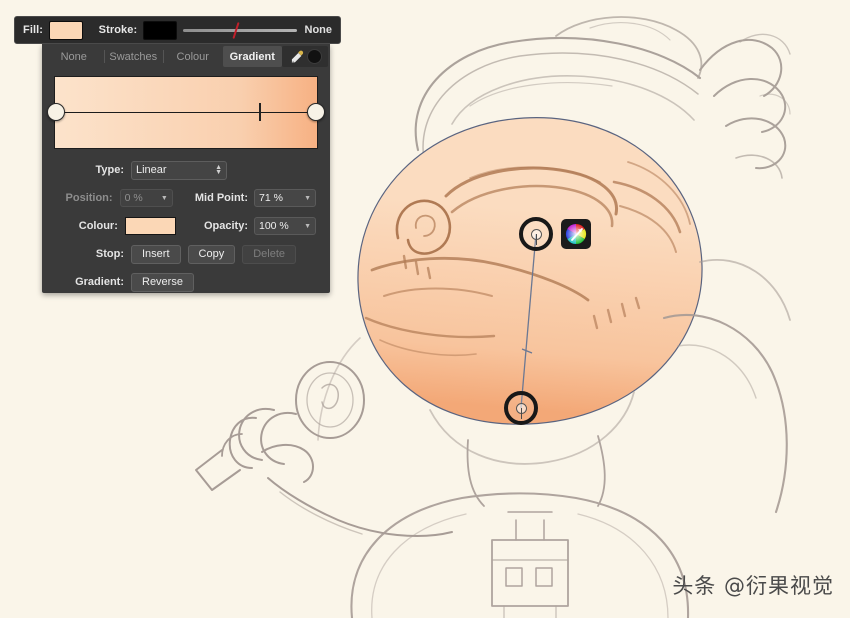  Describe the element at coordinates (162, 282) in the screenshot. I see `gradient-reverse-button: Reverse` at that location.